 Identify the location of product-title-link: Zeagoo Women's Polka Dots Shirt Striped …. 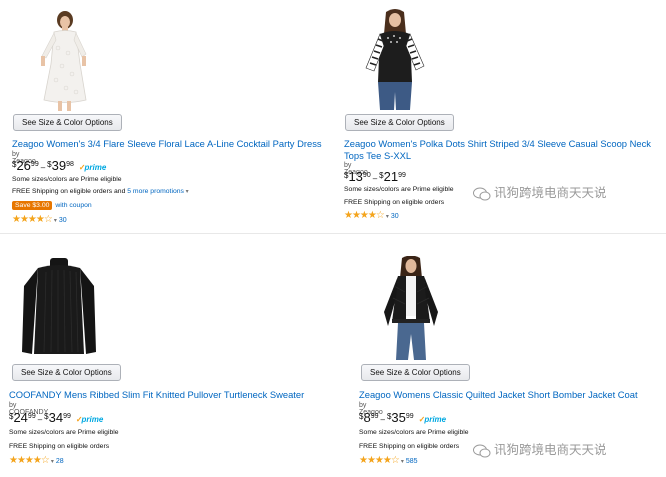
(501, 149).